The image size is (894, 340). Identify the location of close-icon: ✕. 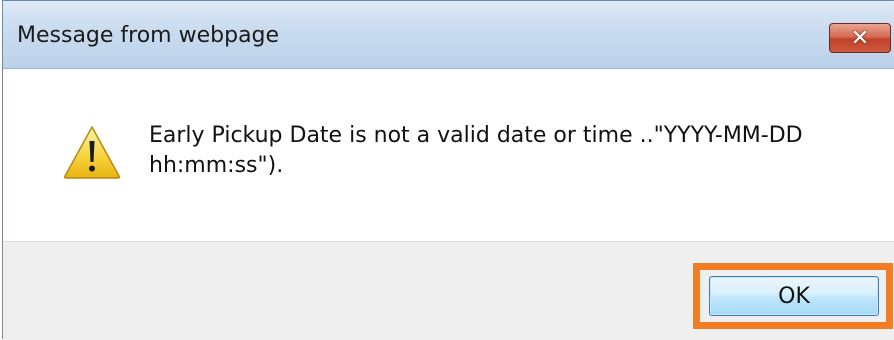
(860, 38).